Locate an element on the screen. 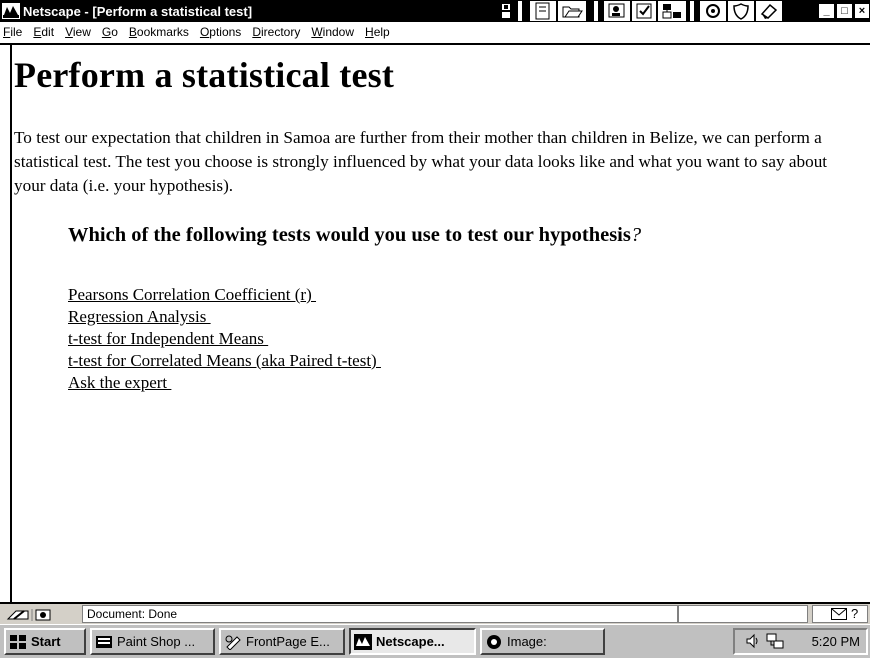 The height and width of the screenshot is (658, 870). paint-shop-icon is located at coordinates (104, 642).